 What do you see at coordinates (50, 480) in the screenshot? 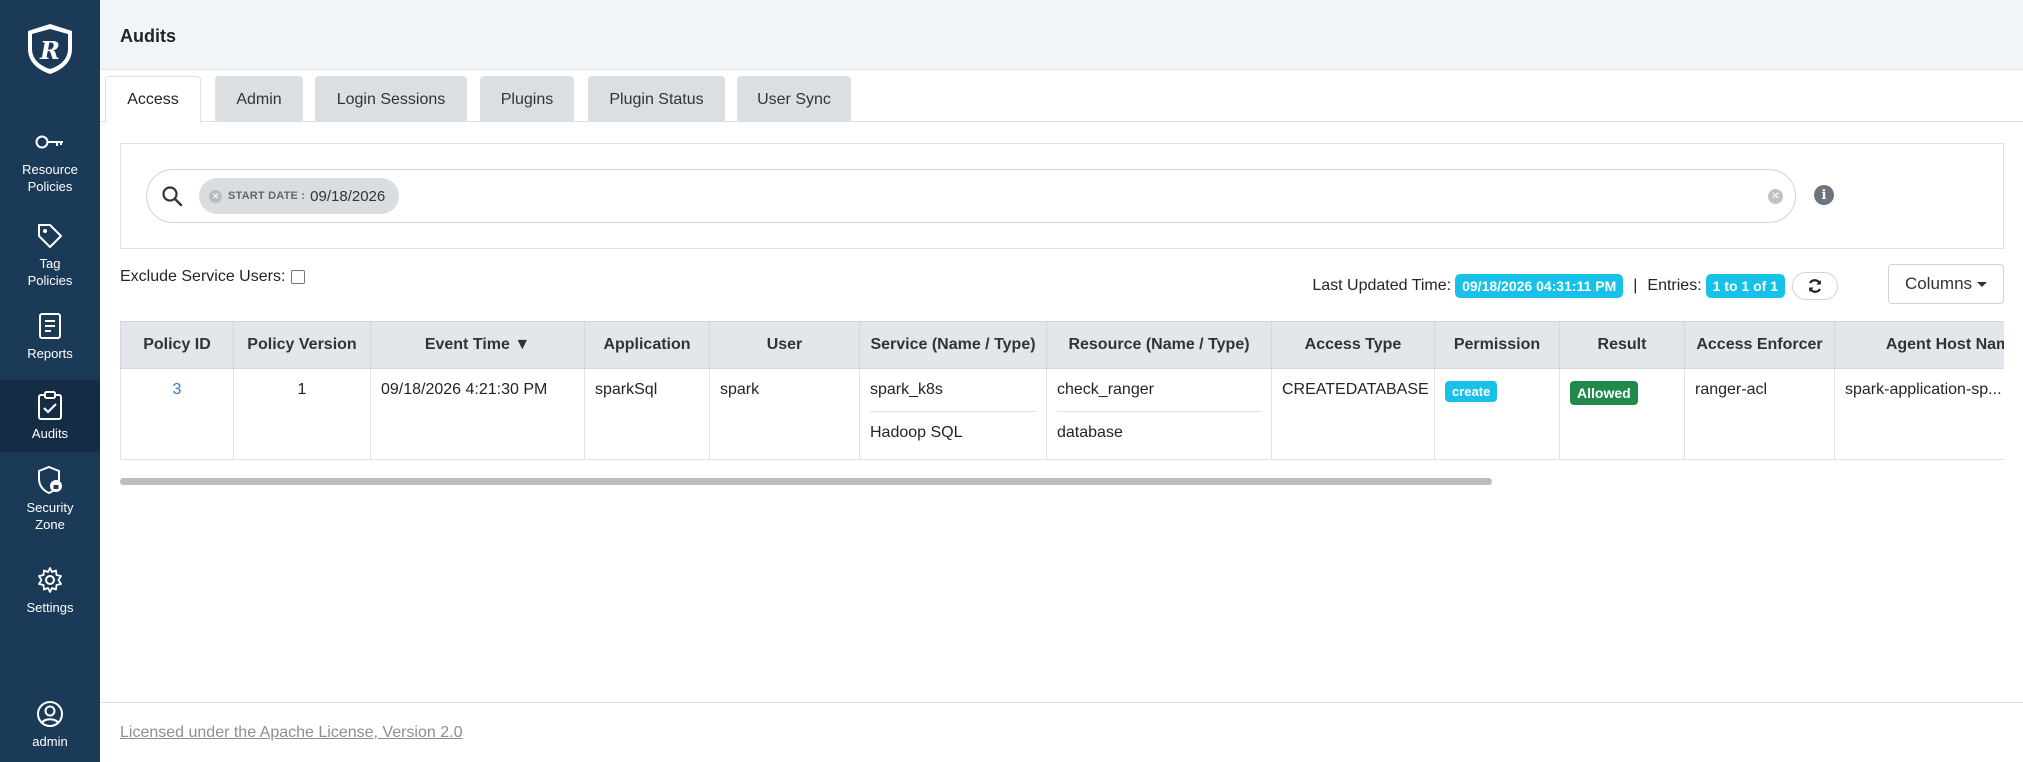
I see `shield-lock-icon` at bounding box center [50, 480].